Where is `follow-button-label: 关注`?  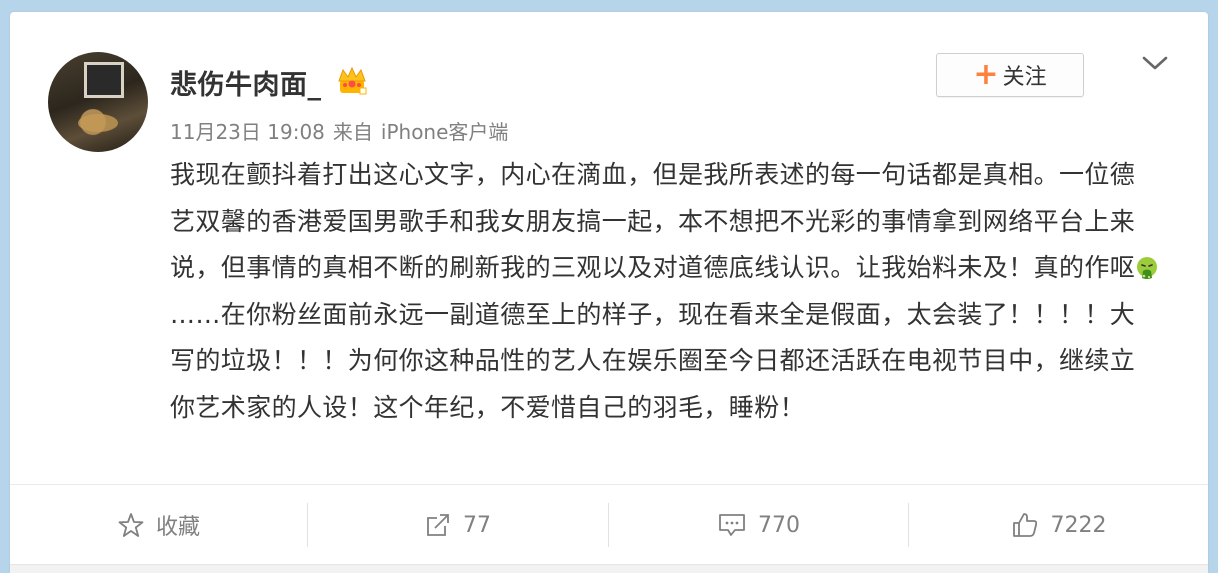
follow-button-label: 关注 is located at coordinates (1024, 77).